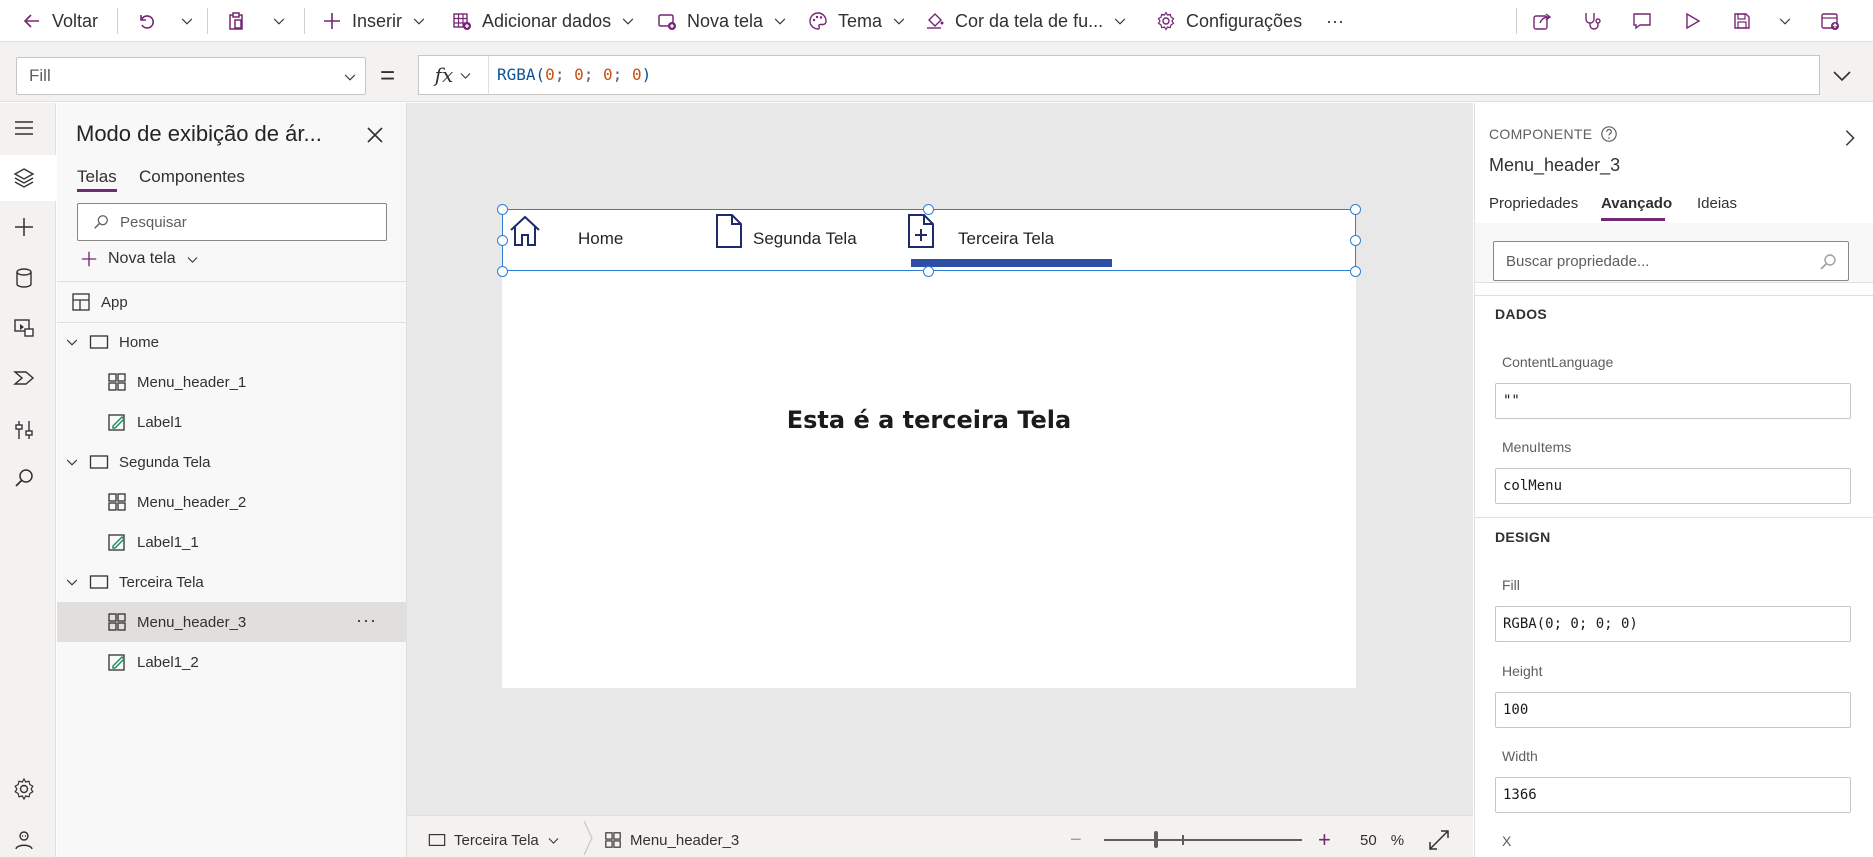  What do you see at coordinates (1785, 21) in the screenshot?
I see `save-dropdown` at bounding box center [1785, 21].